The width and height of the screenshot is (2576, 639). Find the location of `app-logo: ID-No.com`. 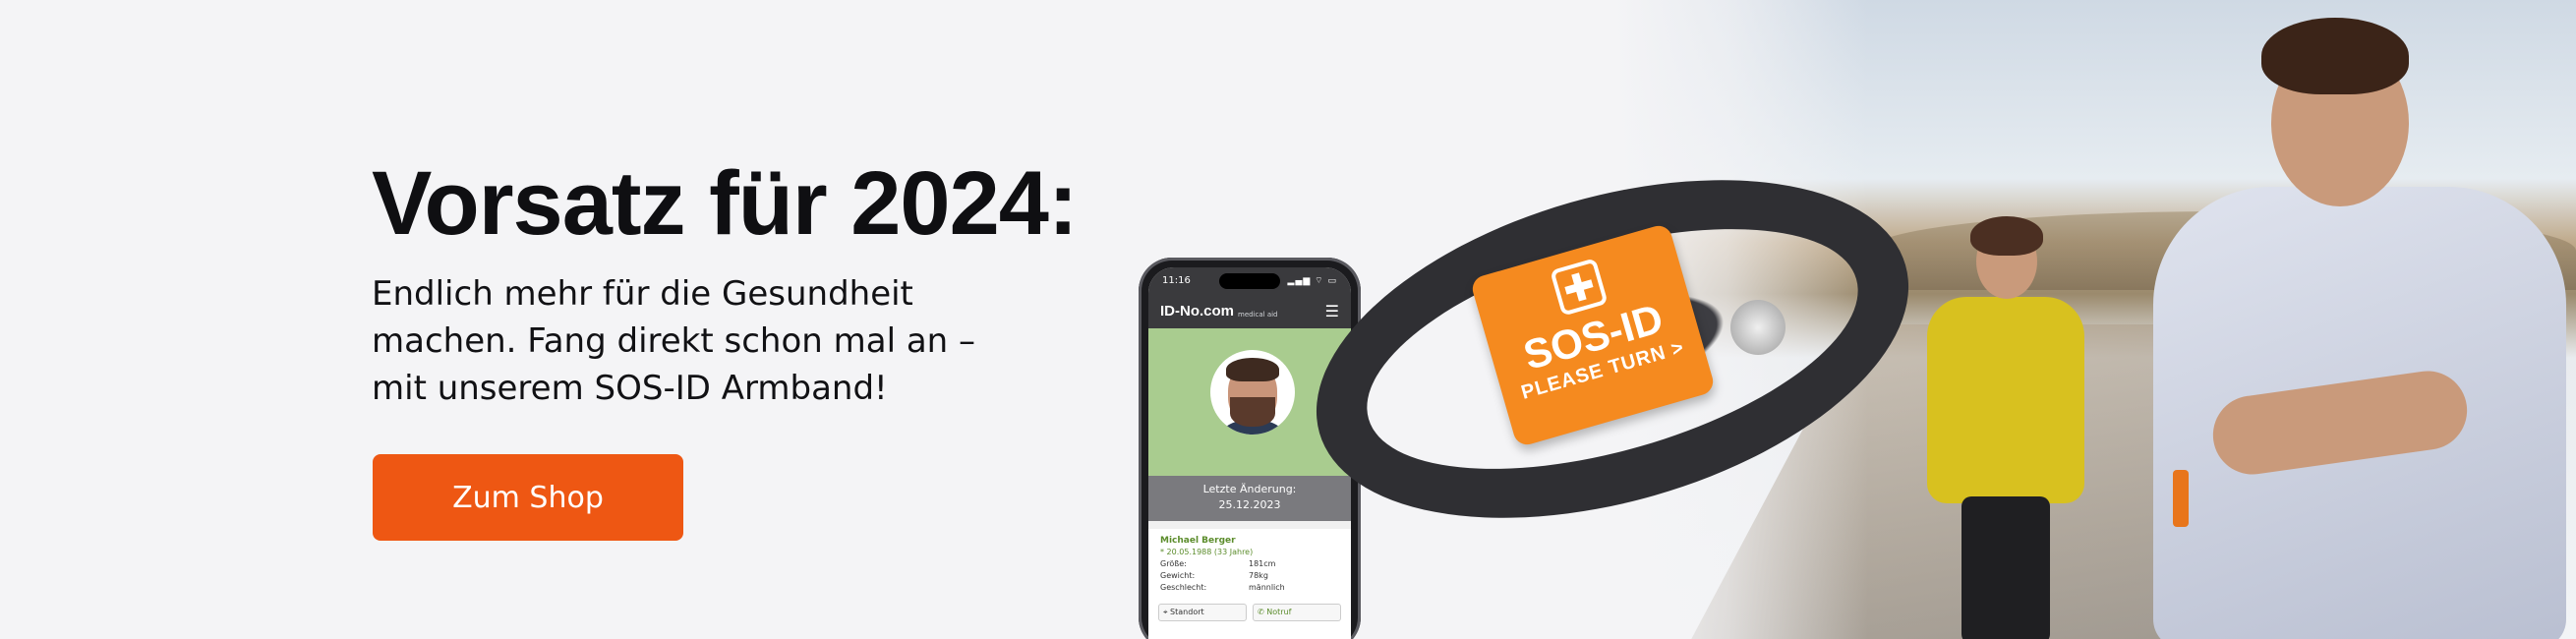

app-logo: ID-No.com is located at coordinates (1197, 311).